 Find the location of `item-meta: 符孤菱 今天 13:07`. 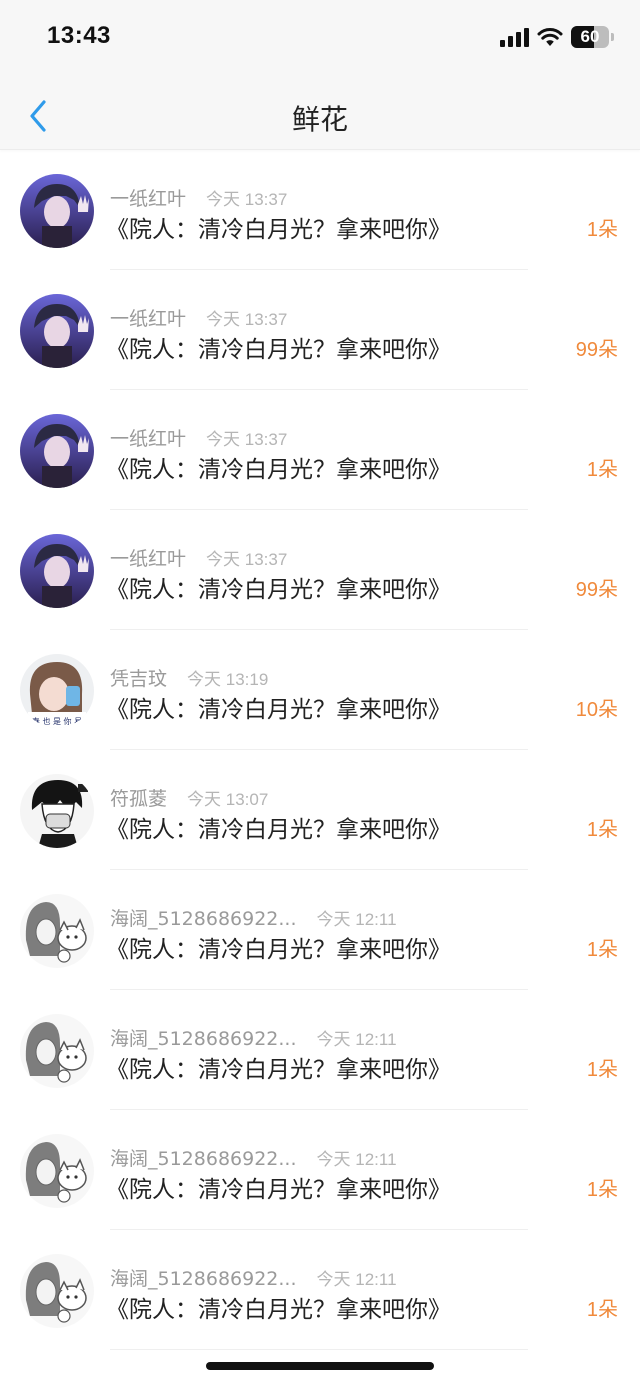

item-meta: 符孤菱 今天 13:07 is located at coordinates (189, 797).